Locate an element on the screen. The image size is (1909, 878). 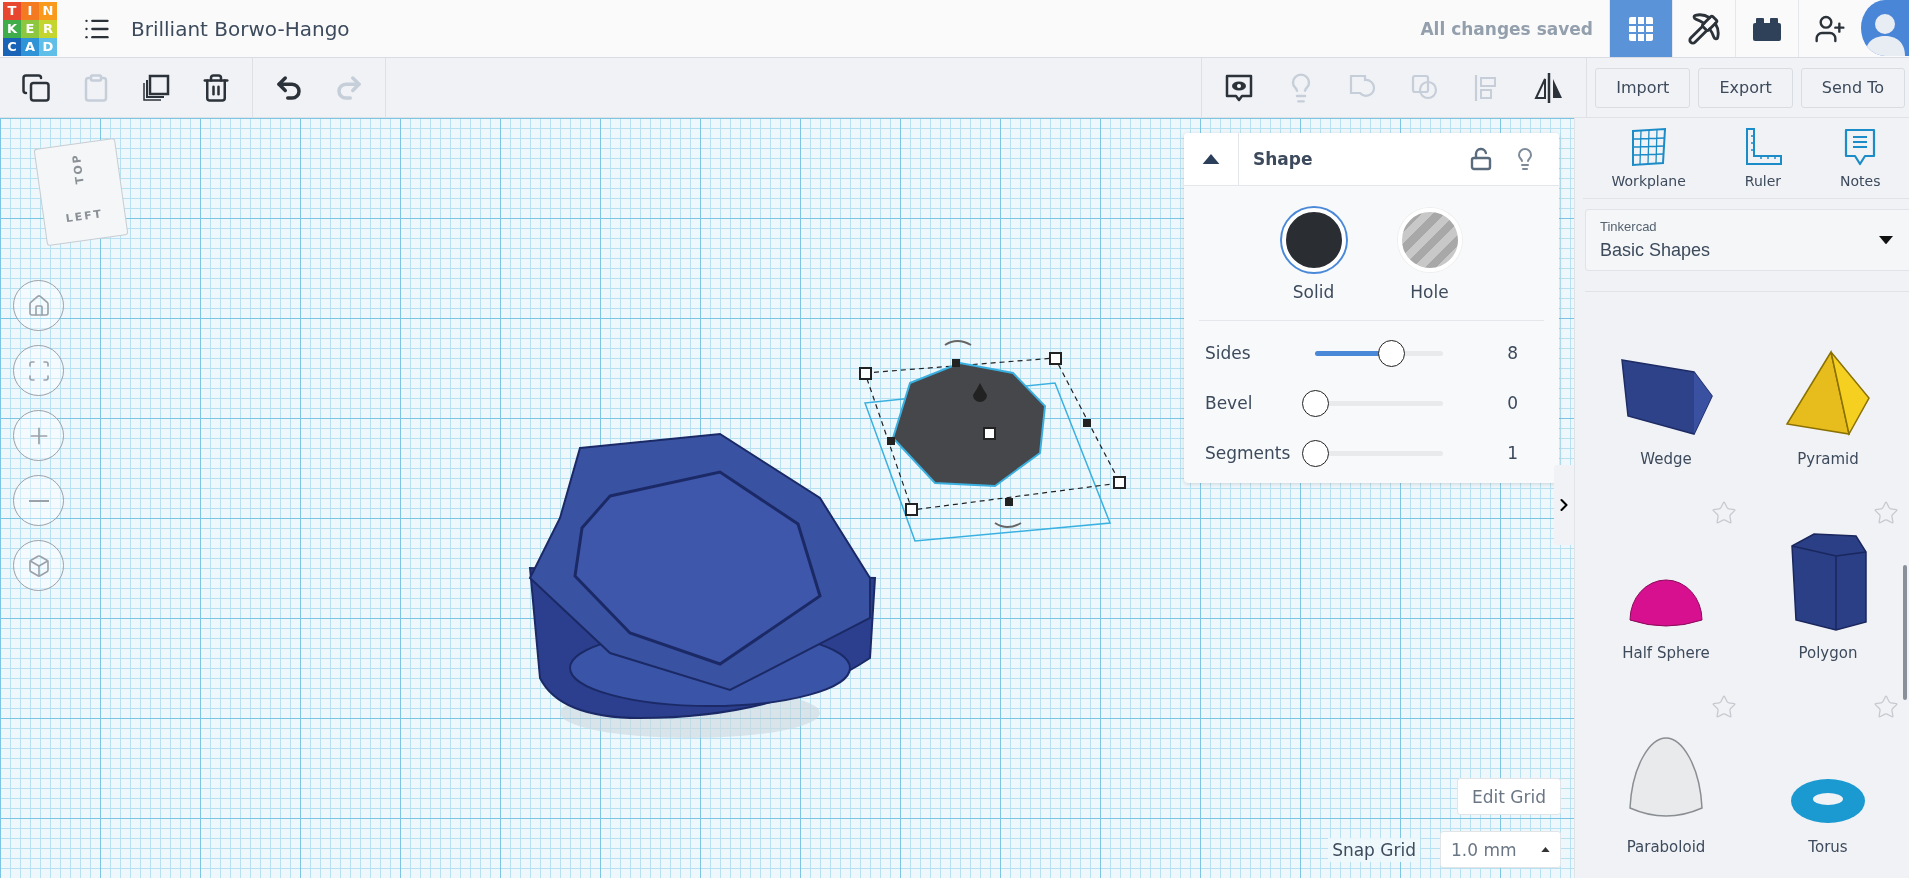
zoom-out-button is located at coordinates (38, 500).